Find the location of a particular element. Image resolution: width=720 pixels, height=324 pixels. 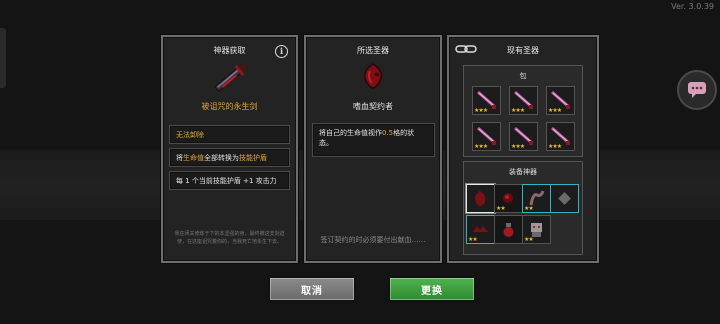

relic-description: 将自己的生命值视作0.5格的状态。 is located at coordinates (373, 140).